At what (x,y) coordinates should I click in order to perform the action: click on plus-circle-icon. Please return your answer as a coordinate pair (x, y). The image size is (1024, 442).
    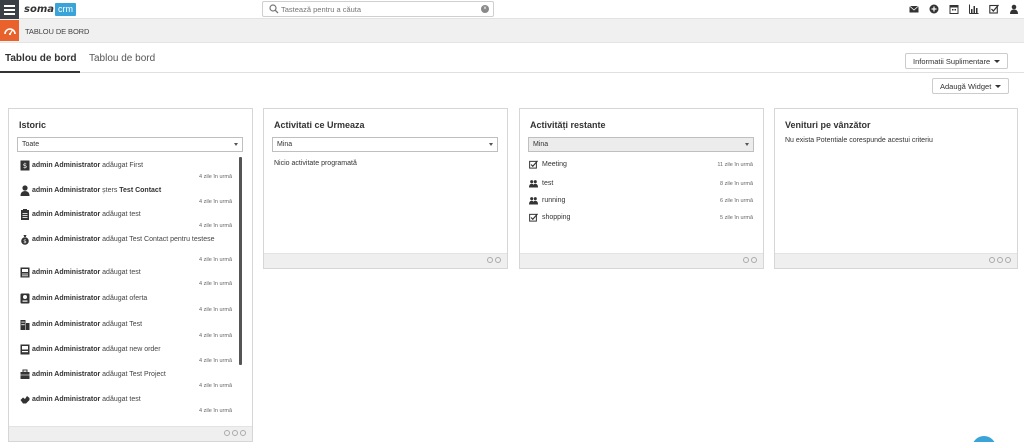
    Looking at the image, I should click on (933, 8).